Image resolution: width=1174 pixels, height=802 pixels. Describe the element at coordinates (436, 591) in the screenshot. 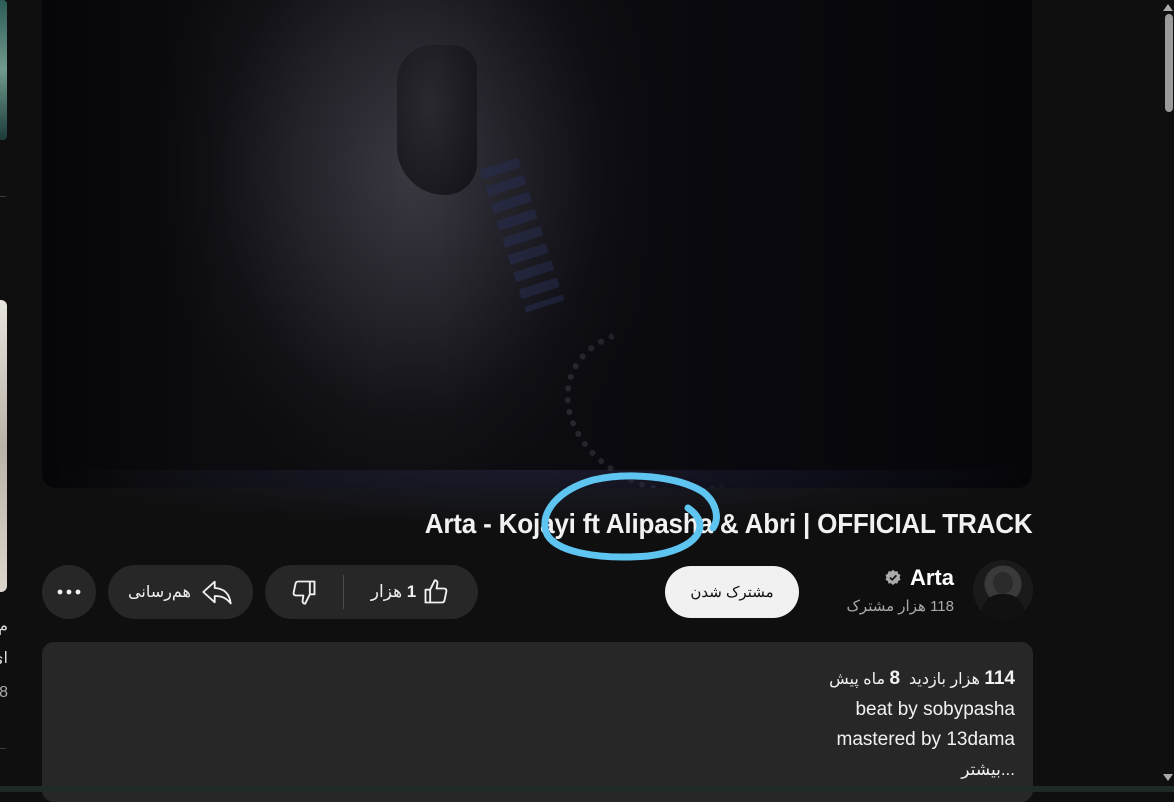

I see `thumbs-up-icon` at that location.